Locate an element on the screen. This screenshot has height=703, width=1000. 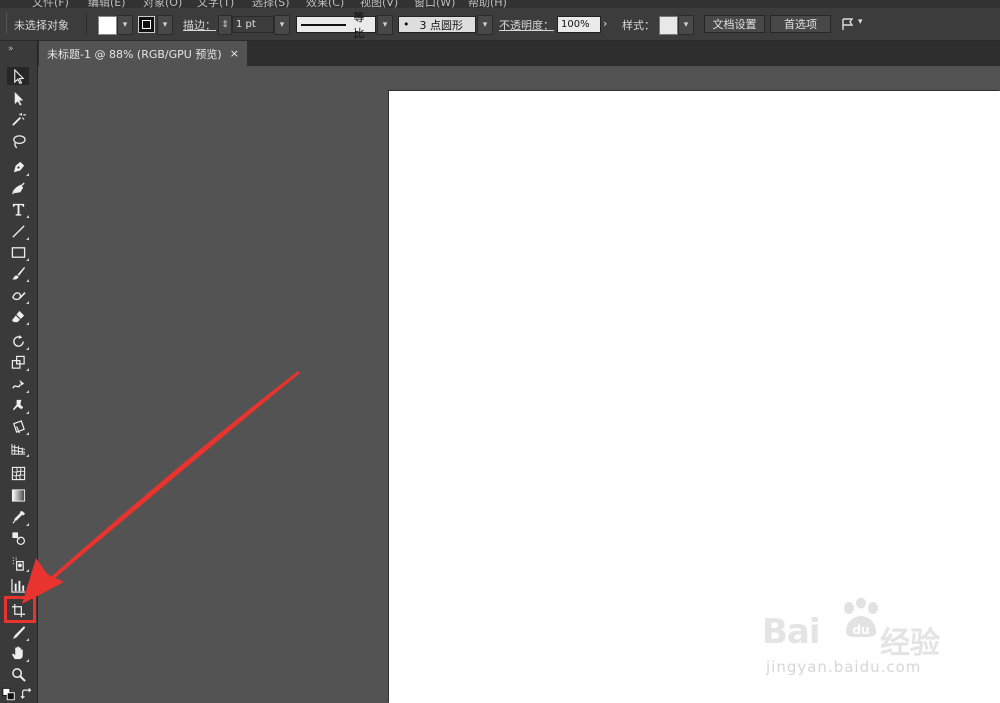
rectangle-tool-icon is located at coordinates (18, 252).